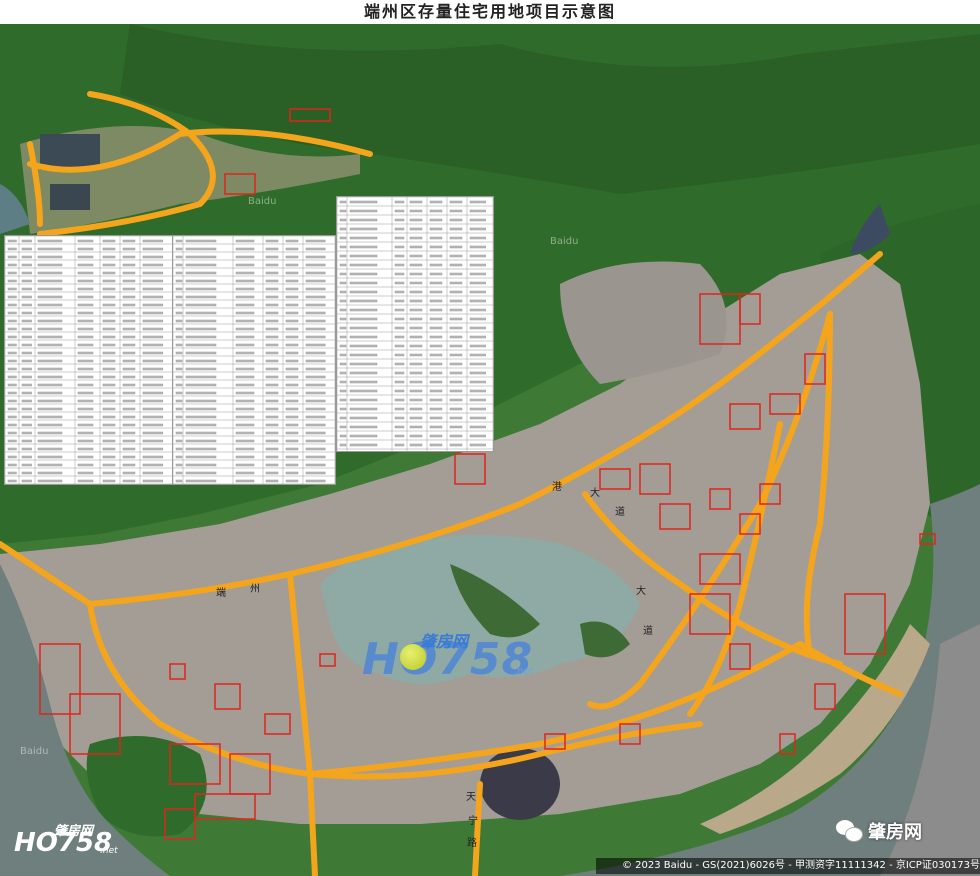 The height and width of the screenshot is (876, 980). Describe the element at coordinates (415, 324) in the screenshot. I see `table-grid` at that location.